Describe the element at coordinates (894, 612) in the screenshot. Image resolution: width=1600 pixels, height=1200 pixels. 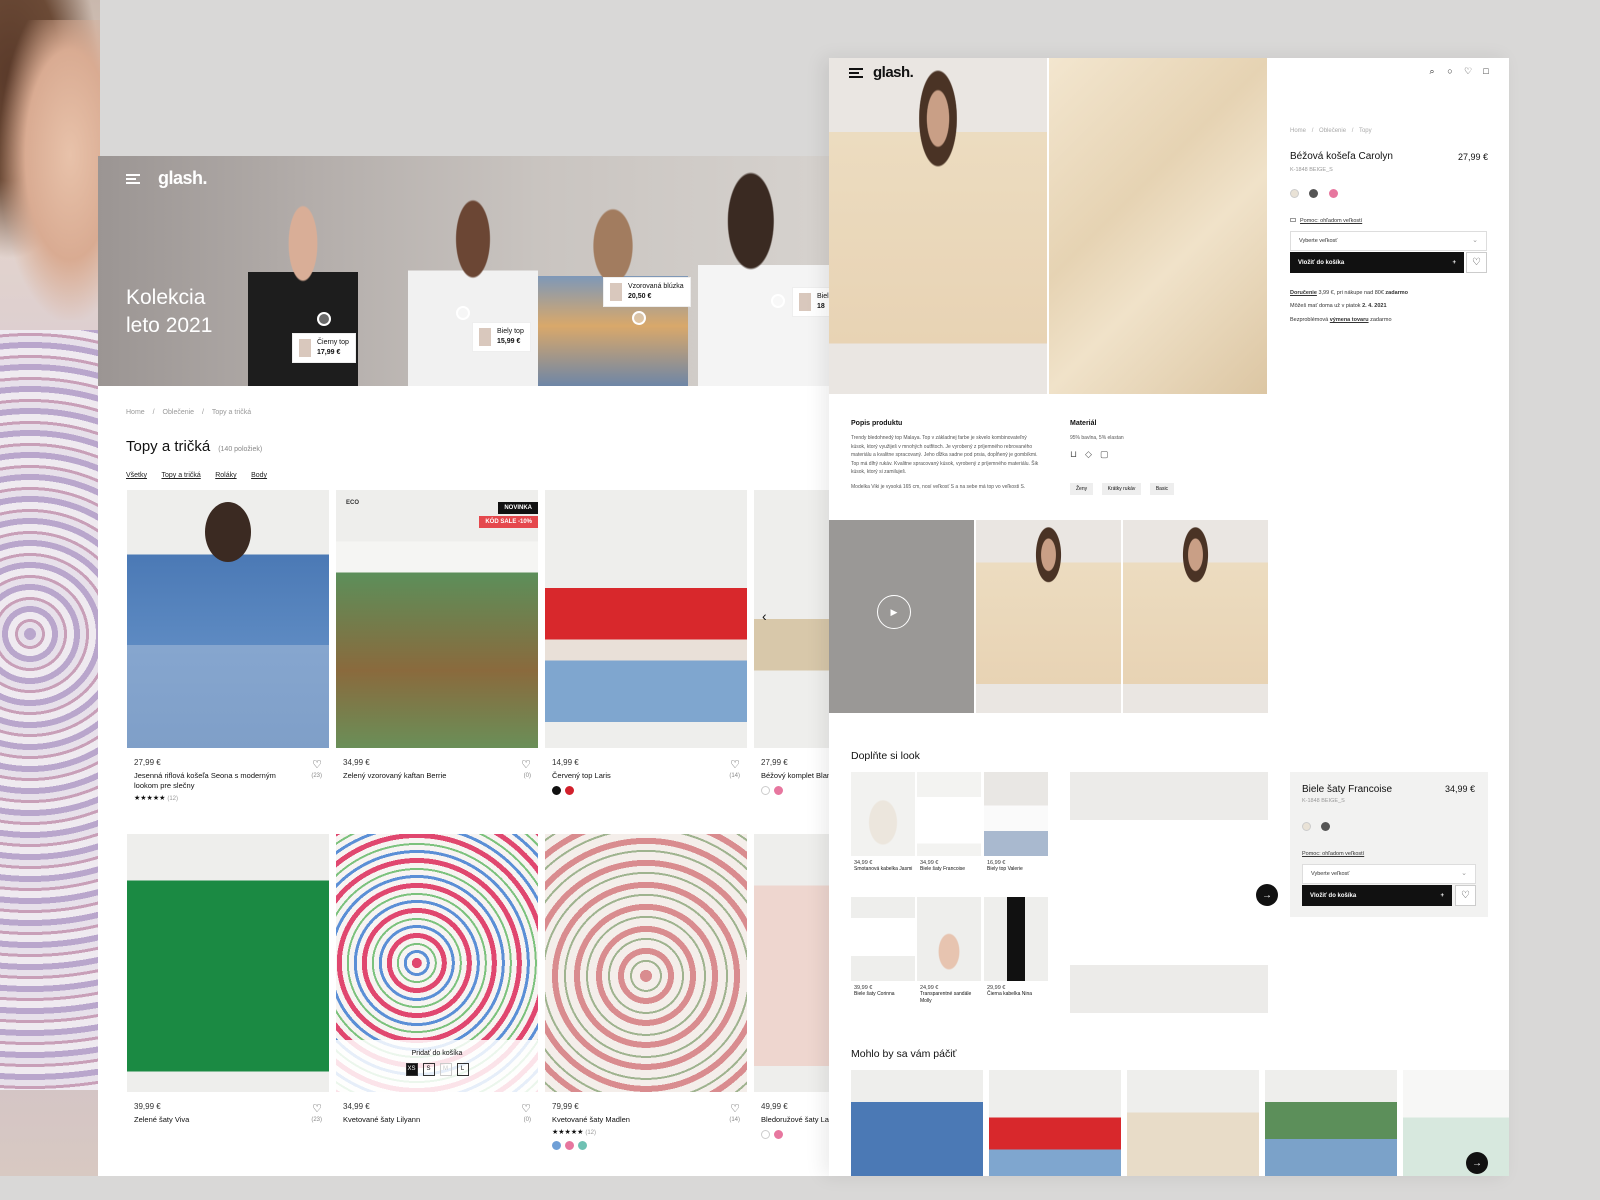
I see `play-icon: ▶` at that location.